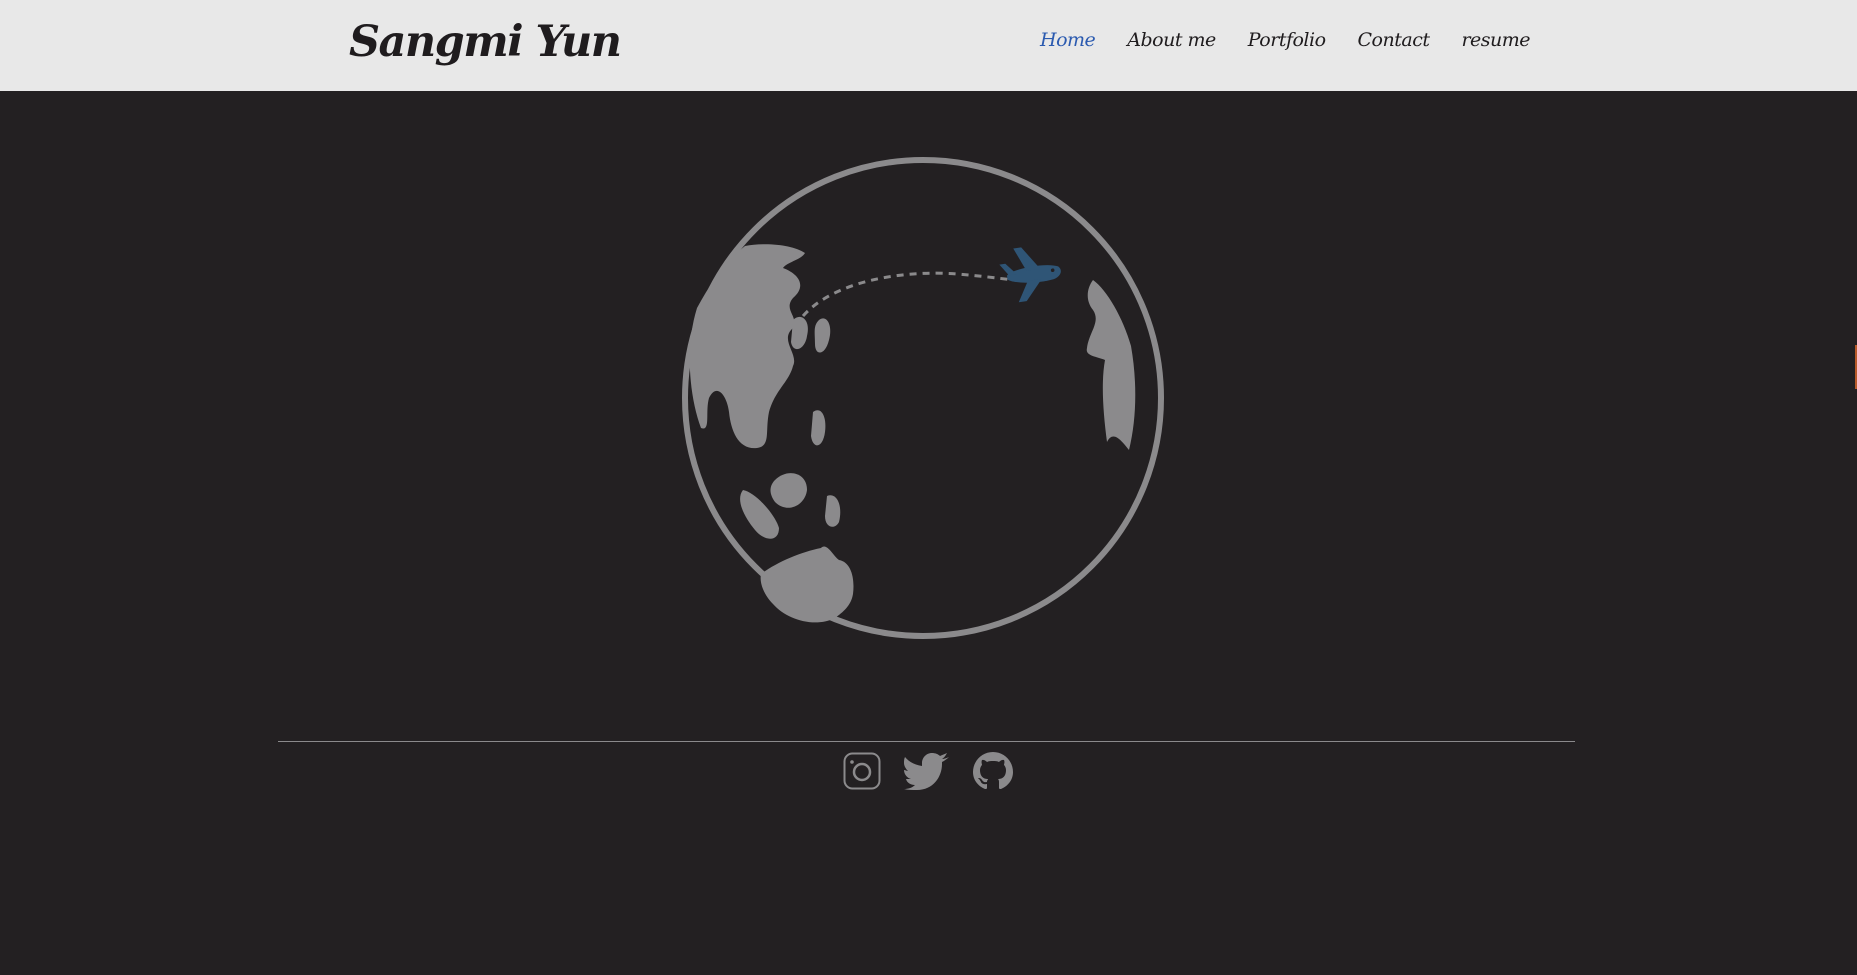  What do you see at coordinates (1068, 40) in the screenshot?
I see `nav-home: Home` at bounding box center [1068, 40].